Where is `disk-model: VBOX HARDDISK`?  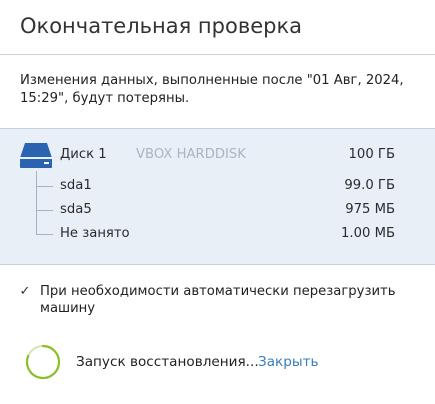
disk-model: VBOX HARDDISK is located at coordinates (191, 154).